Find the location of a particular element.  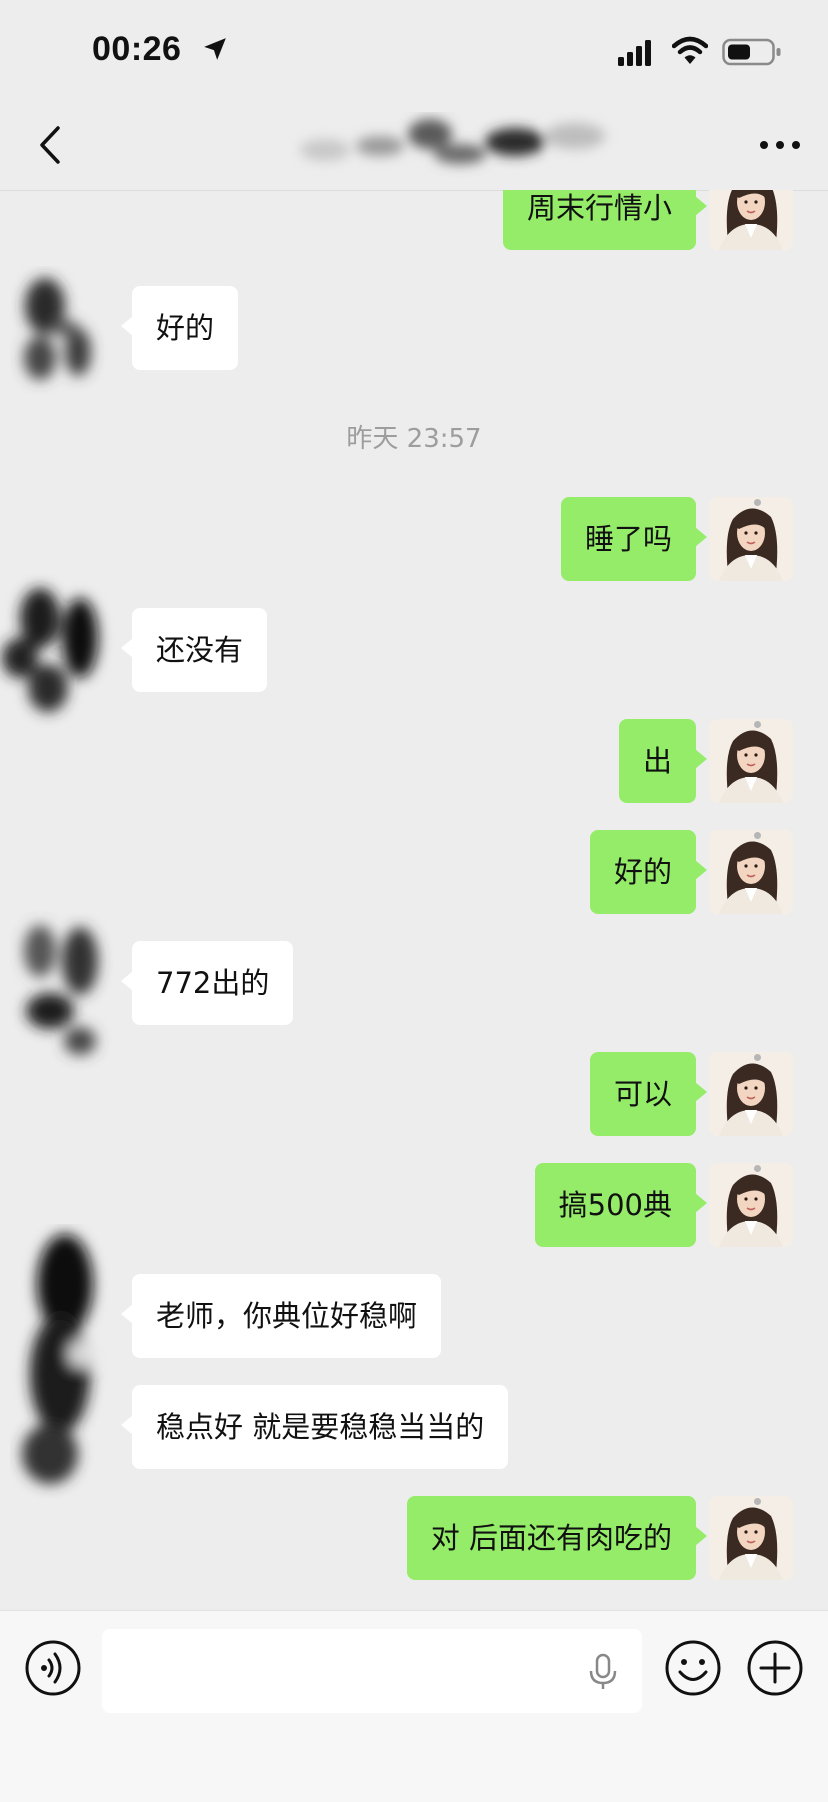

message-row: 对 后面还有肉吃的 is located at coordinates (414, 1538).